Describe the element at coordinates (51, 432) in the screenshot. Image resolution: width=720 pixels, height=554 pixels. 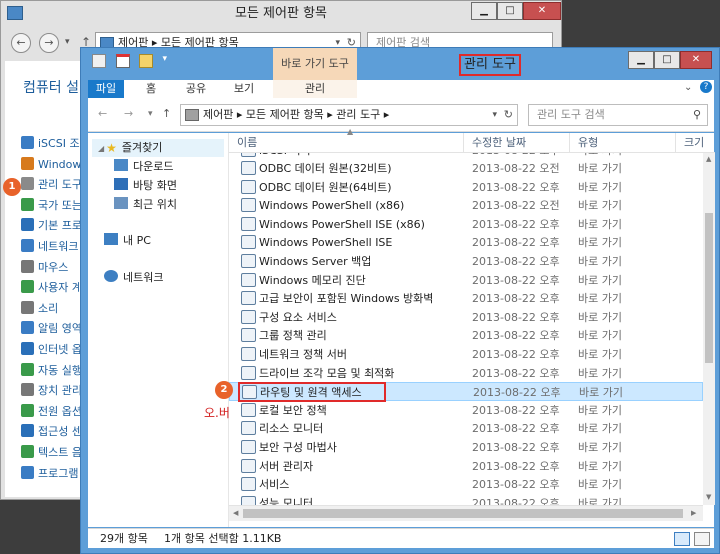
I see `control-panel-item: 접근성 센` at that location.